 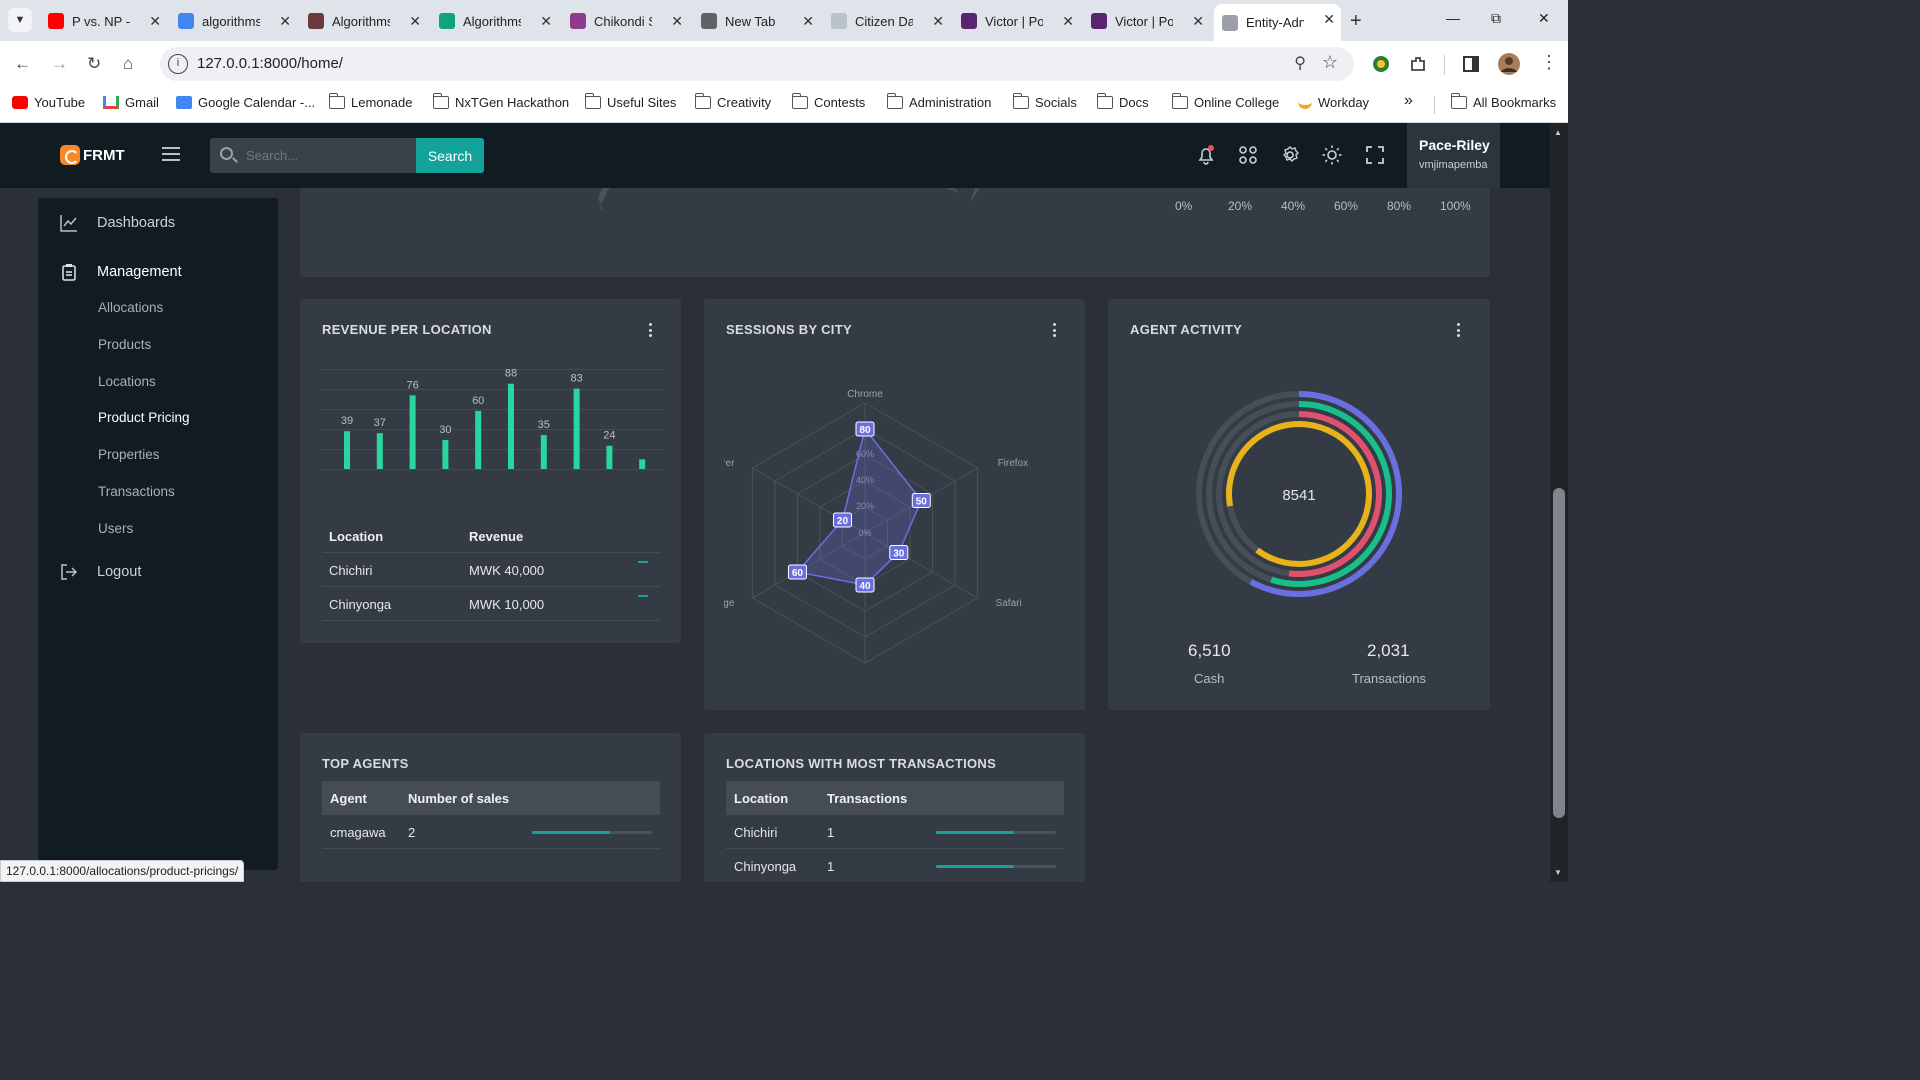 I want to click on agent-activity-more-icon, so click(x=1459, y=330).